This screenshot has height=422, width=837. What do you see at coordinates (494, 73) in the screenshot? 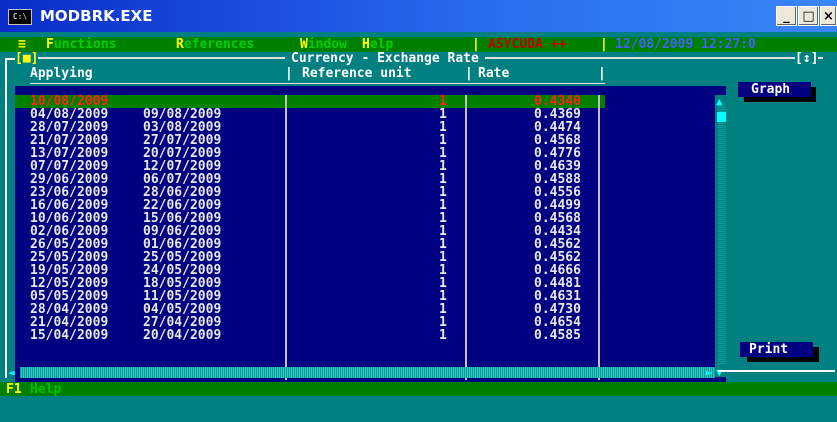
I see `column-header-rate: Rate` at bounding box center [494, 73].